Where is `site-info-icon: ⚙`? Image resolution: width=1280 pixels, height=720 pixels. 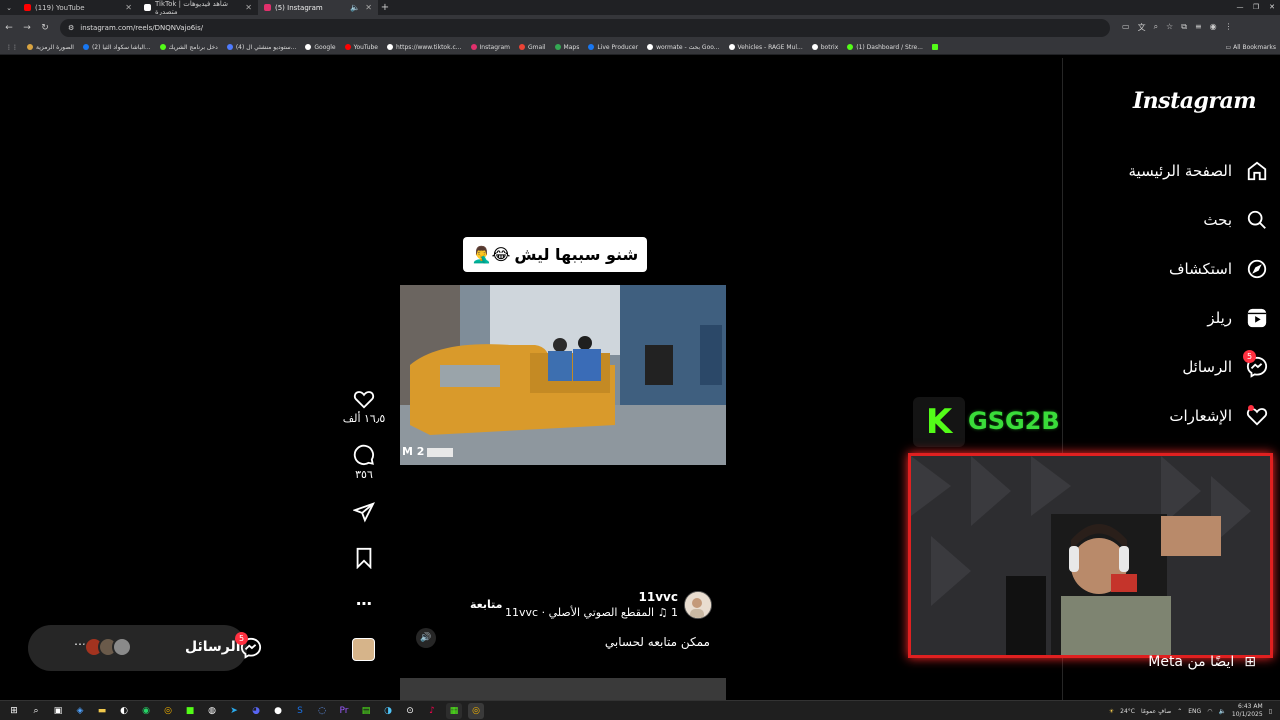 site-info-icon: ⚙ is located at coordinates (71, 28).